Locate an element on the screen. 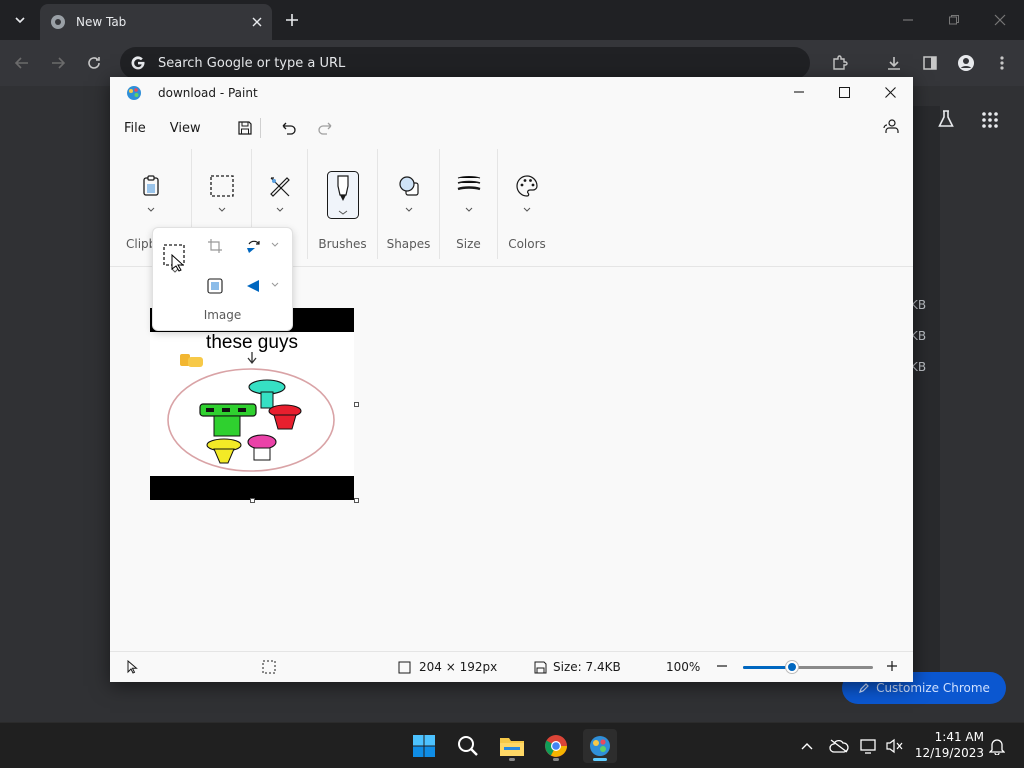 The width and height of the screenshot is (1024, 768). show-hidden-icons-button is located at coordinates (807, 746).